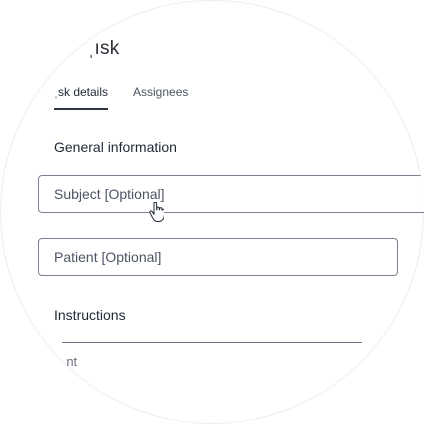  I want to click on tab-task-details: ˌsk details, so click(81, 97).